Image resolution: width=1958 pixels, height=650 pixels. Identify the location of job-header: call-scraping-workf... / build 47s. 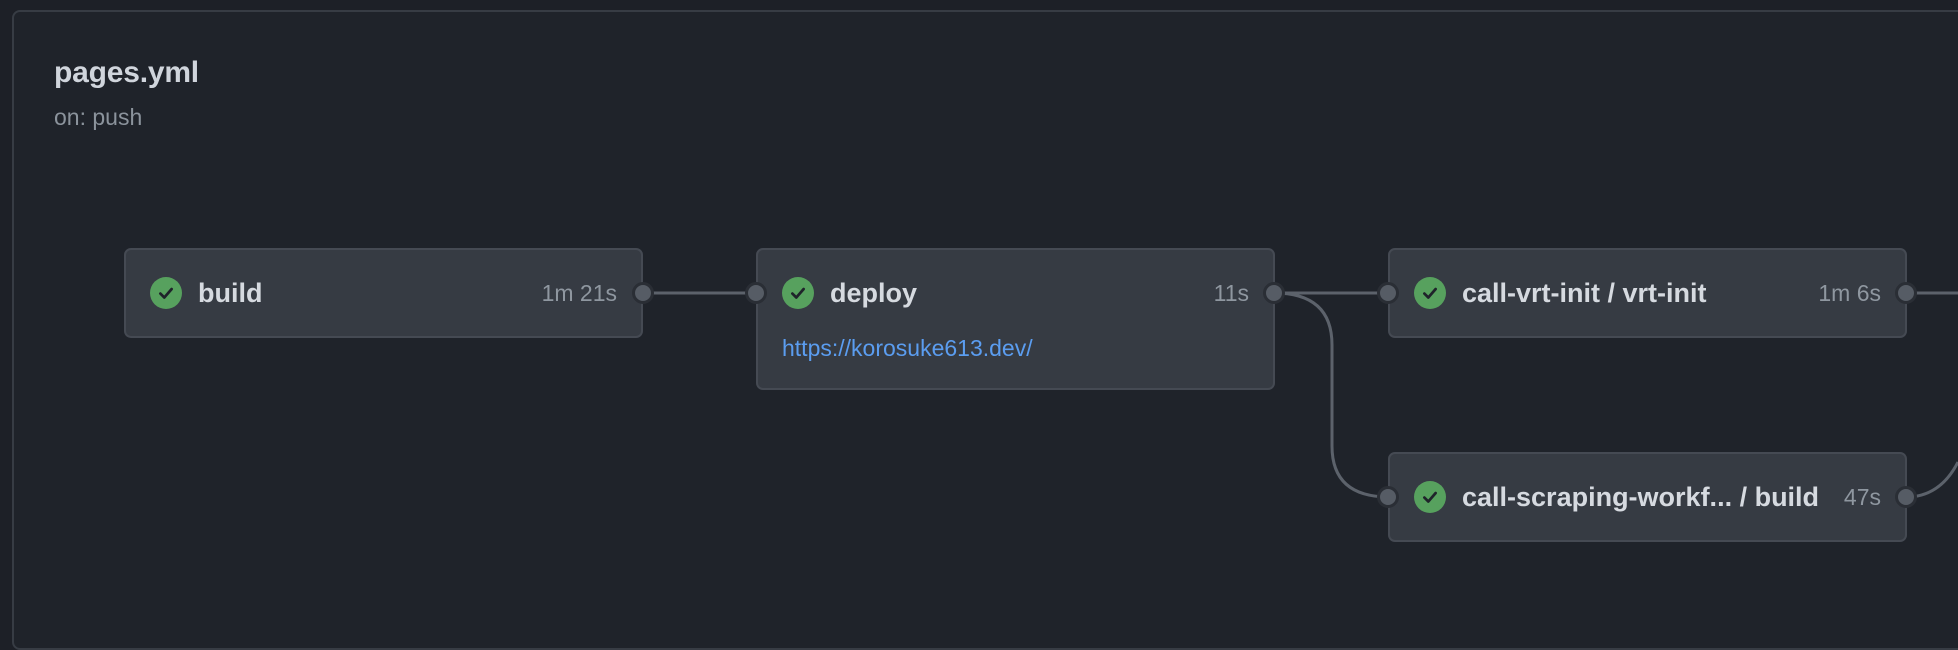
(1647, 497).